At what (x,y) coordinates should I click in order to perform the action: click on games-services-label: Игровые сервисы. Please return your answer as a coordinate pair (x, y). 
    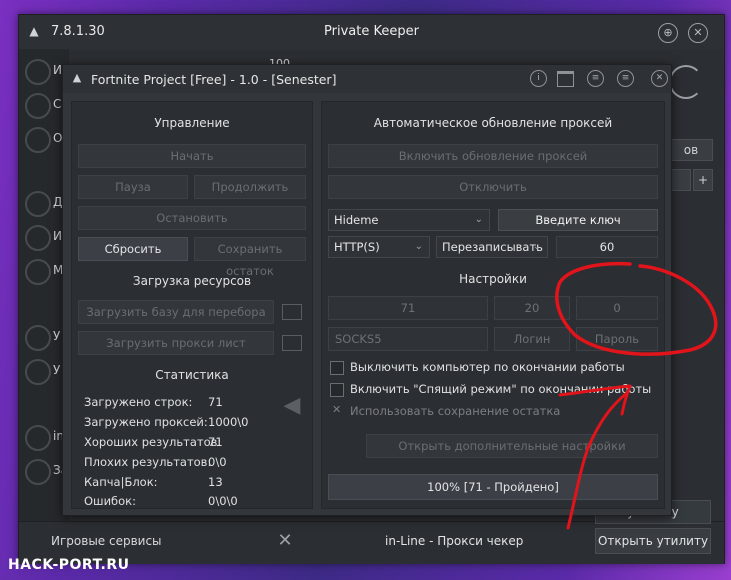
    Looking at the image, I should click on (106, 541).